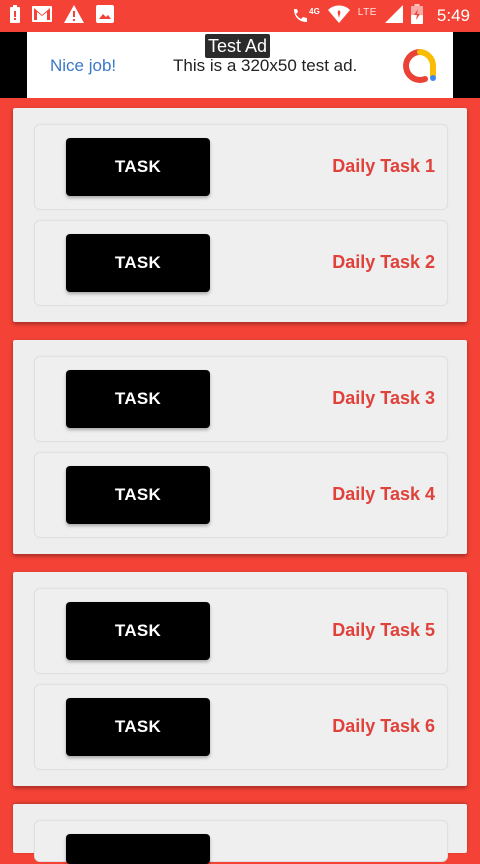  I want to click on alert-icon, so click(15, 16).